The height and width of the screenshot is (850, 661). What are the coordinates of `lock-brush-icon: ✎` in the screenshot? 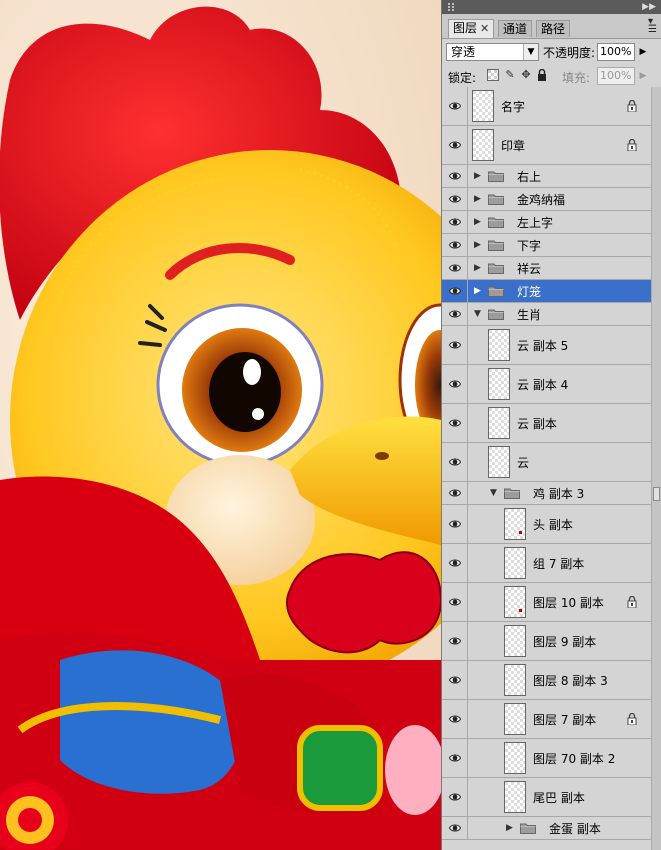 It's located at (510, 75).